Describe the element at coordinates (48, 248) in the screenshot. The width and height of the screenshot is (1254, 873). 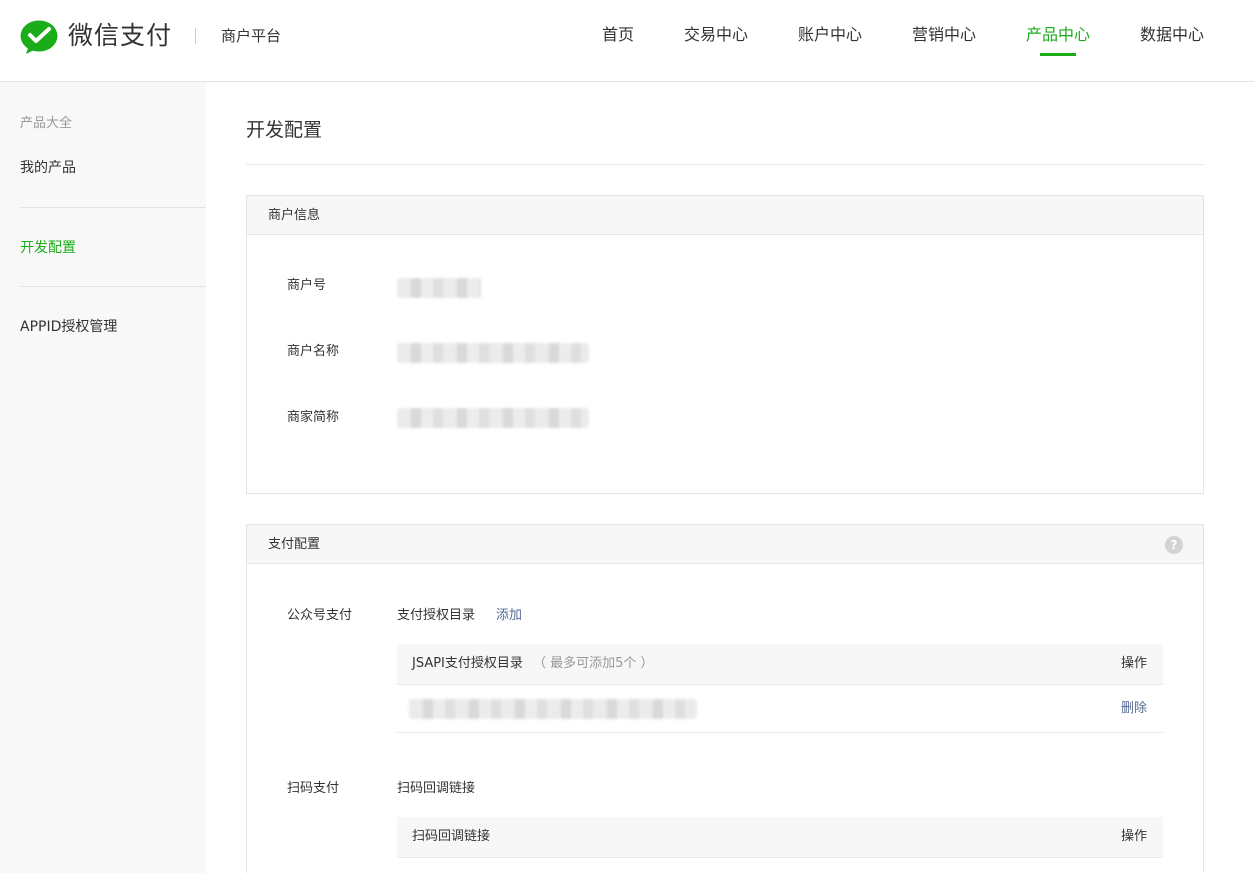
I see `sidebar-item-dev-config: 开发配置` at that location.